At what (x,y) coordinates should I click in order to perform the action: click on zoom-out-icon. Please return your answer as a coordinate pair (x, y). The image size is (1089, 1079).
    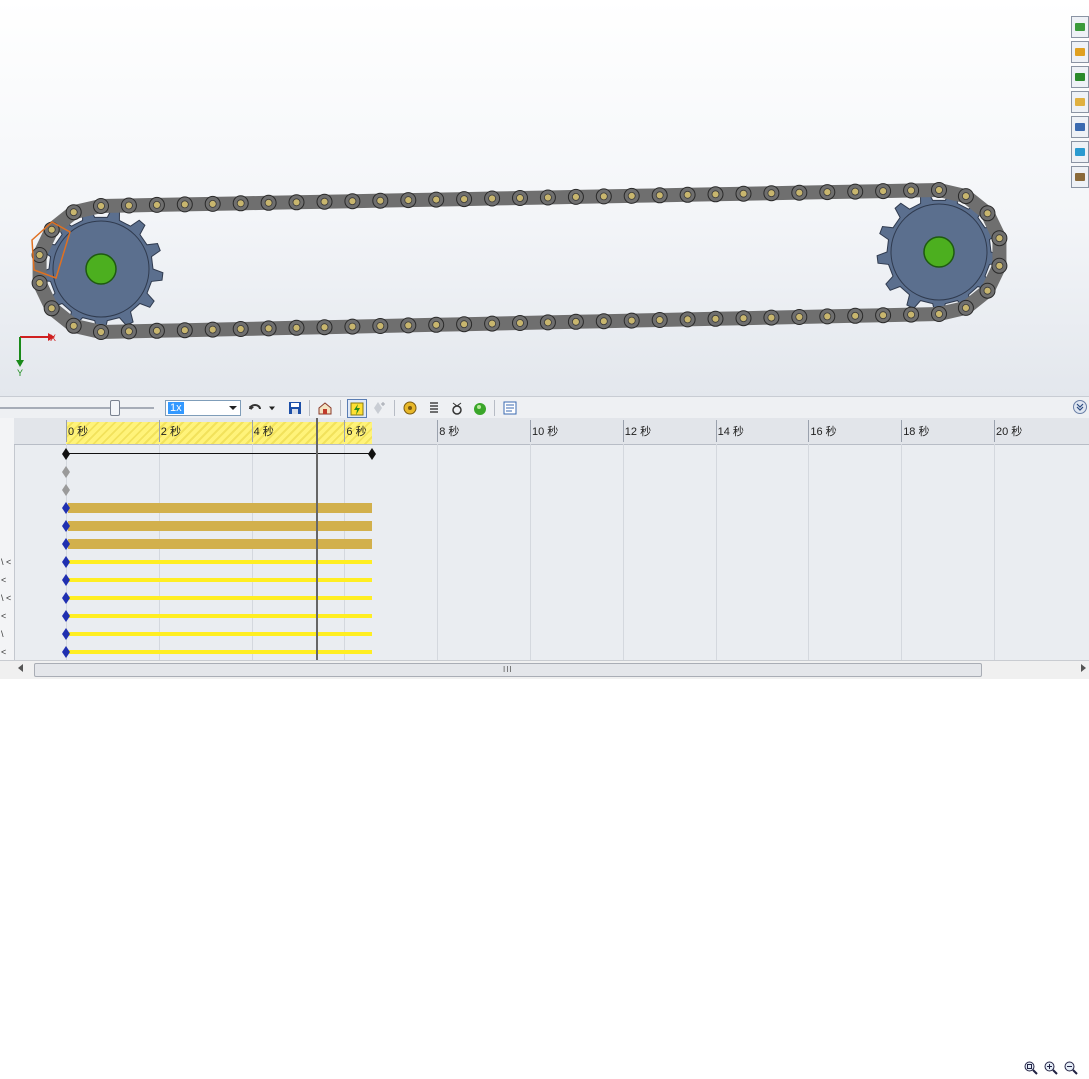
    Looking at the image, I should click on (1071, 1068).